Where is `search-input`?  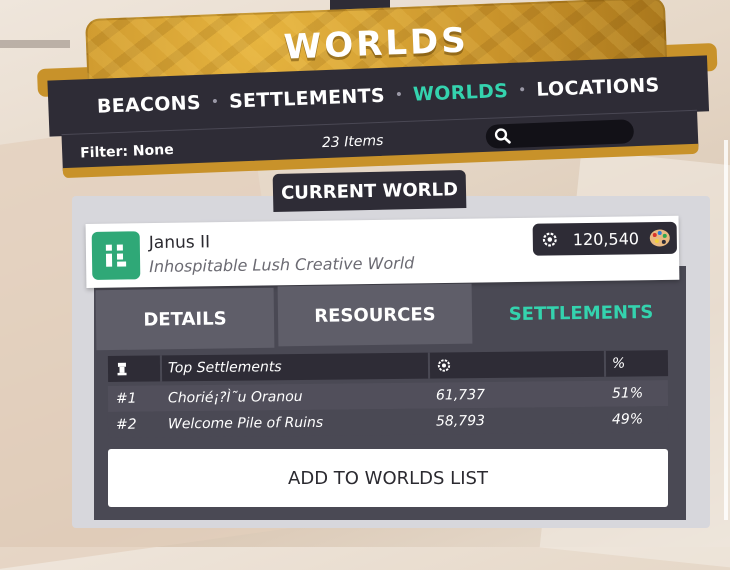
search-input is located at coordinates (560, 134).